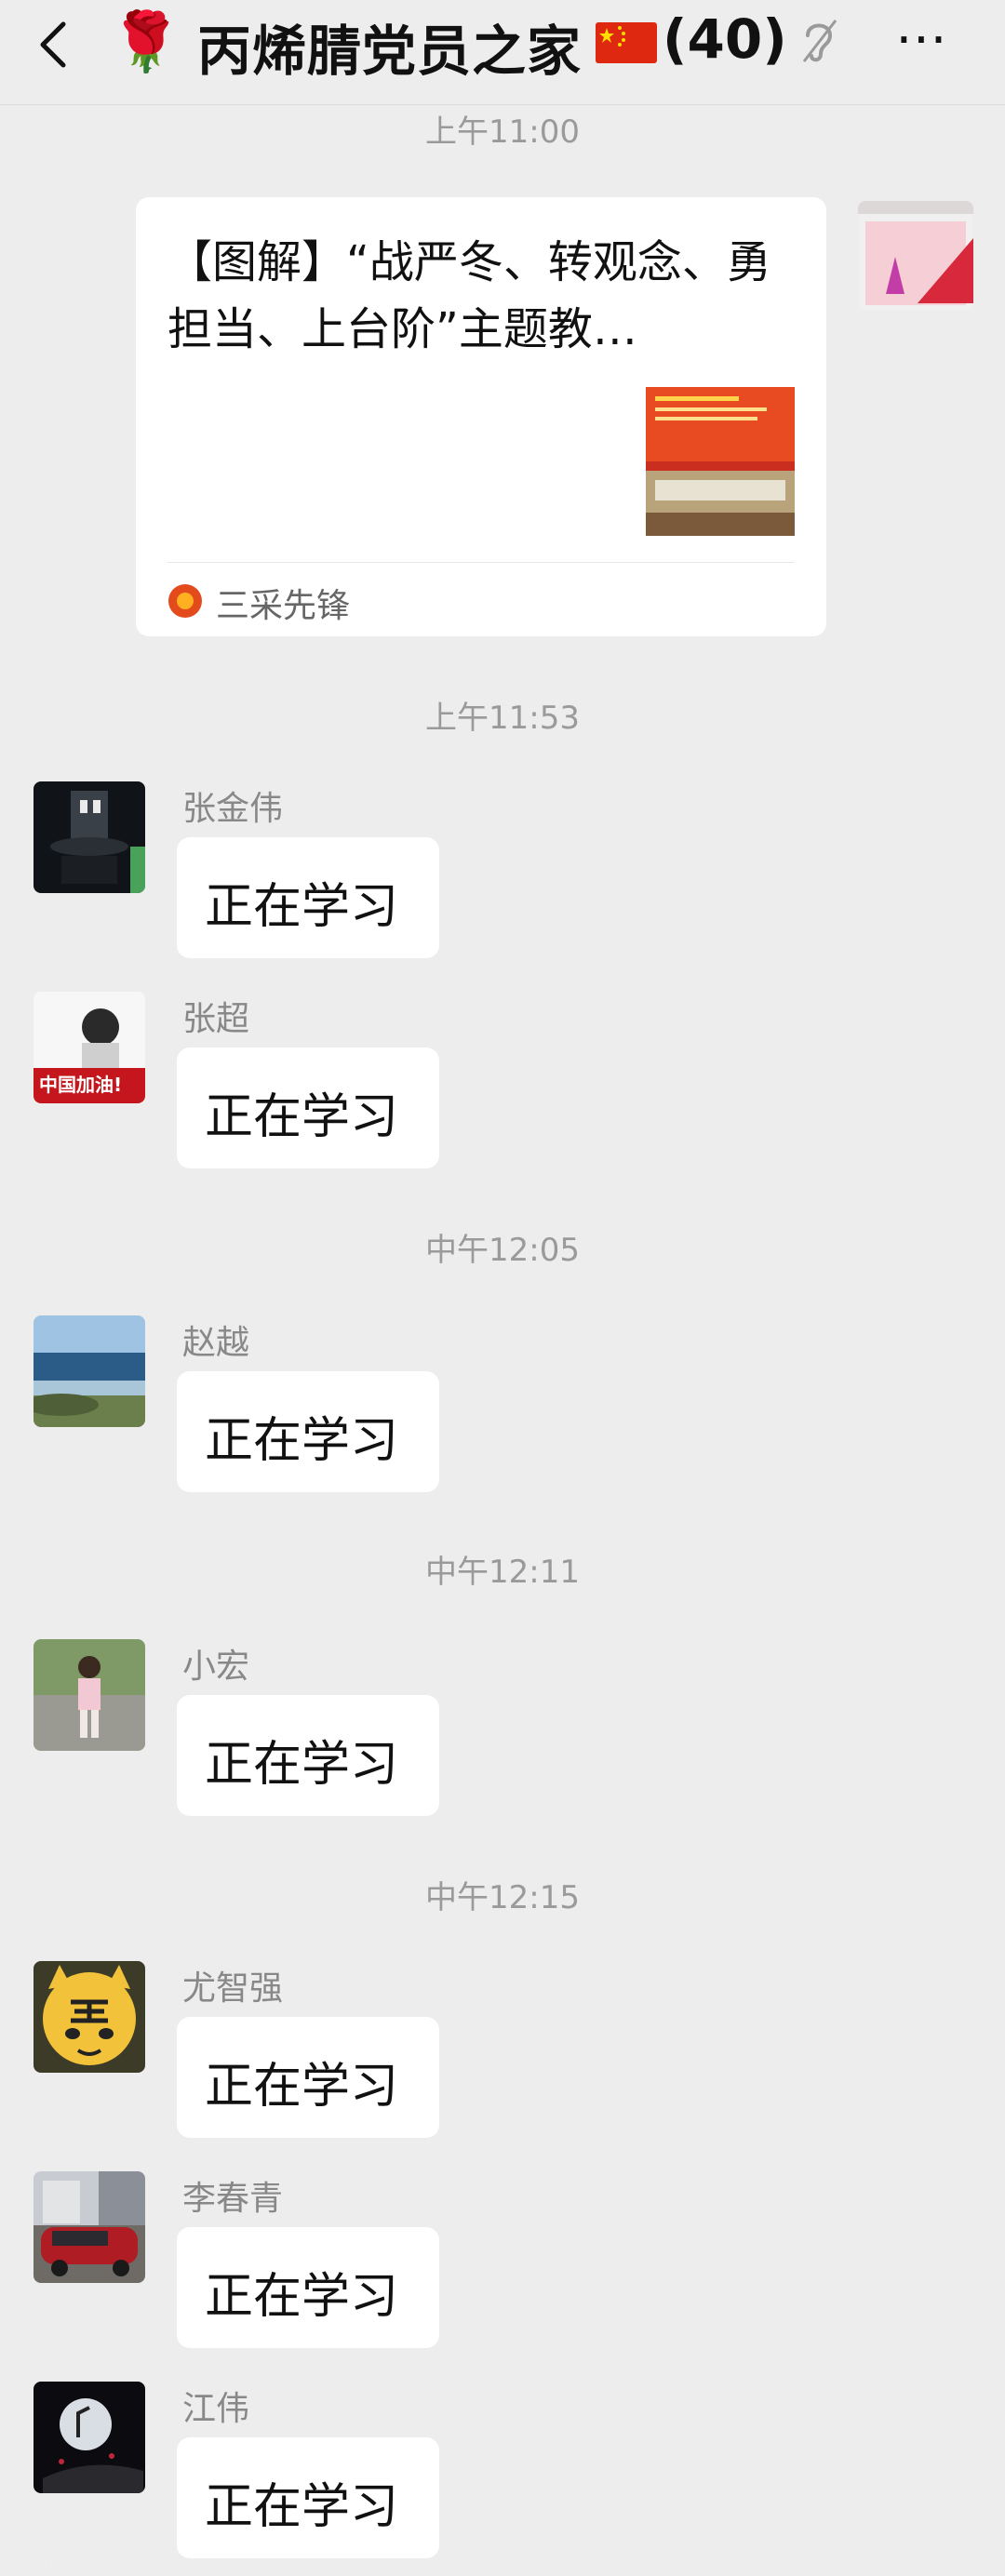 Image resolution: width=1005 pixels, height=2576 pixels. I want to click on more-icon: ⋯, so click(921, 39).